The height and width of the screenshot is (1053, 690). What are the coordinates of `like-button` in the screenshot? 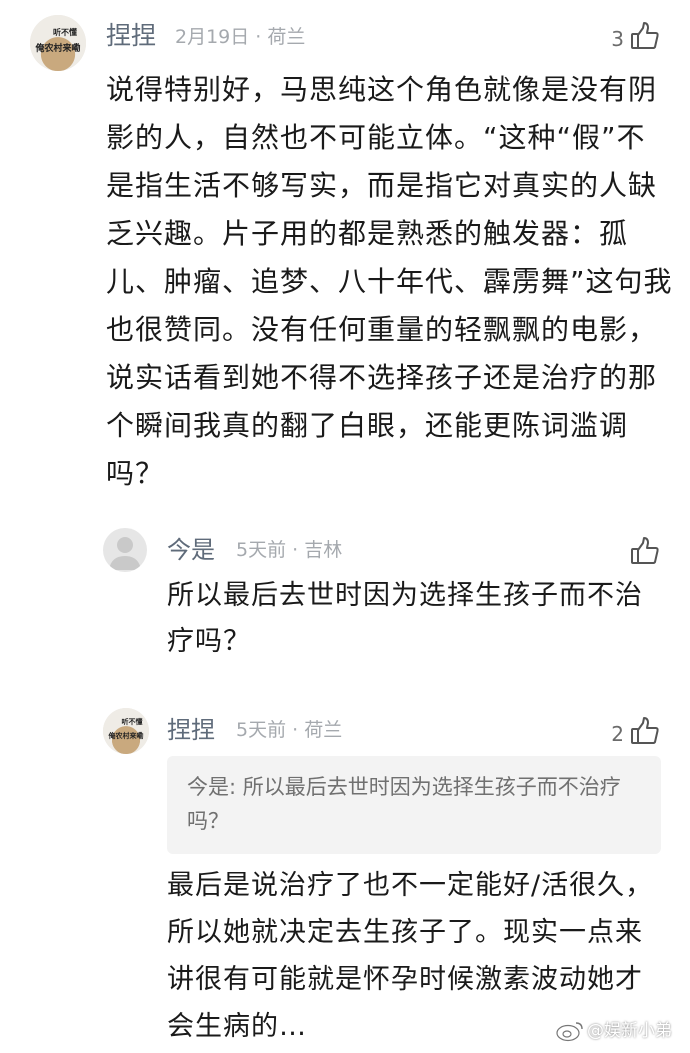 It's located at (645, 549).